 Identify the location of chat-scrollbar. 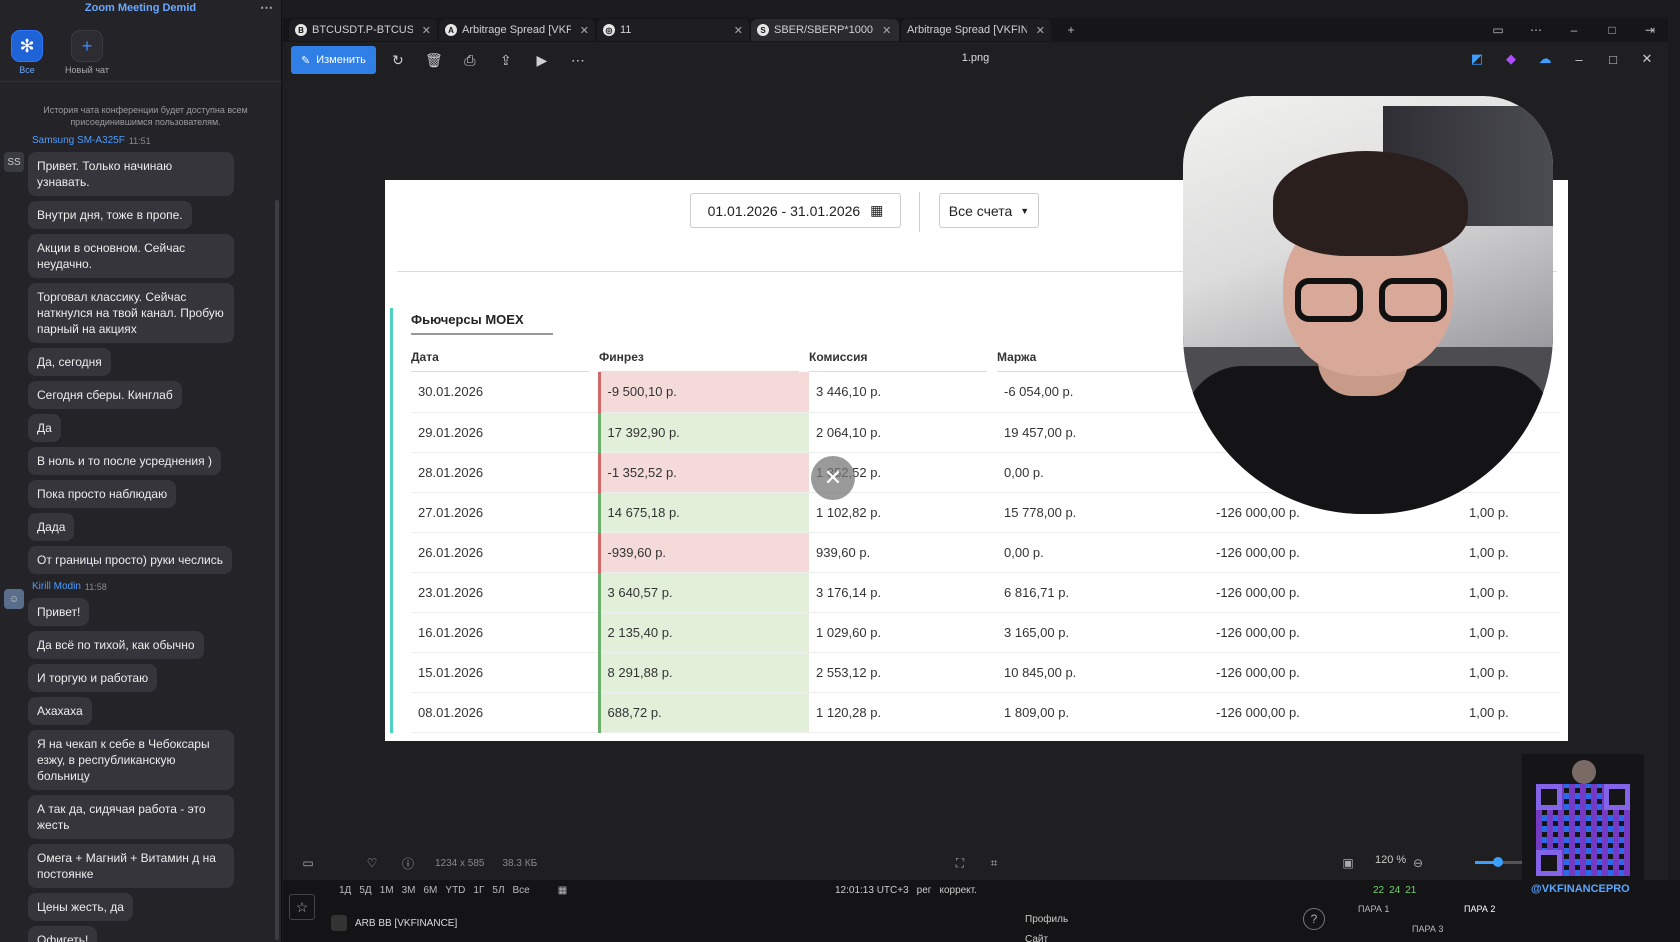
(277, 570).